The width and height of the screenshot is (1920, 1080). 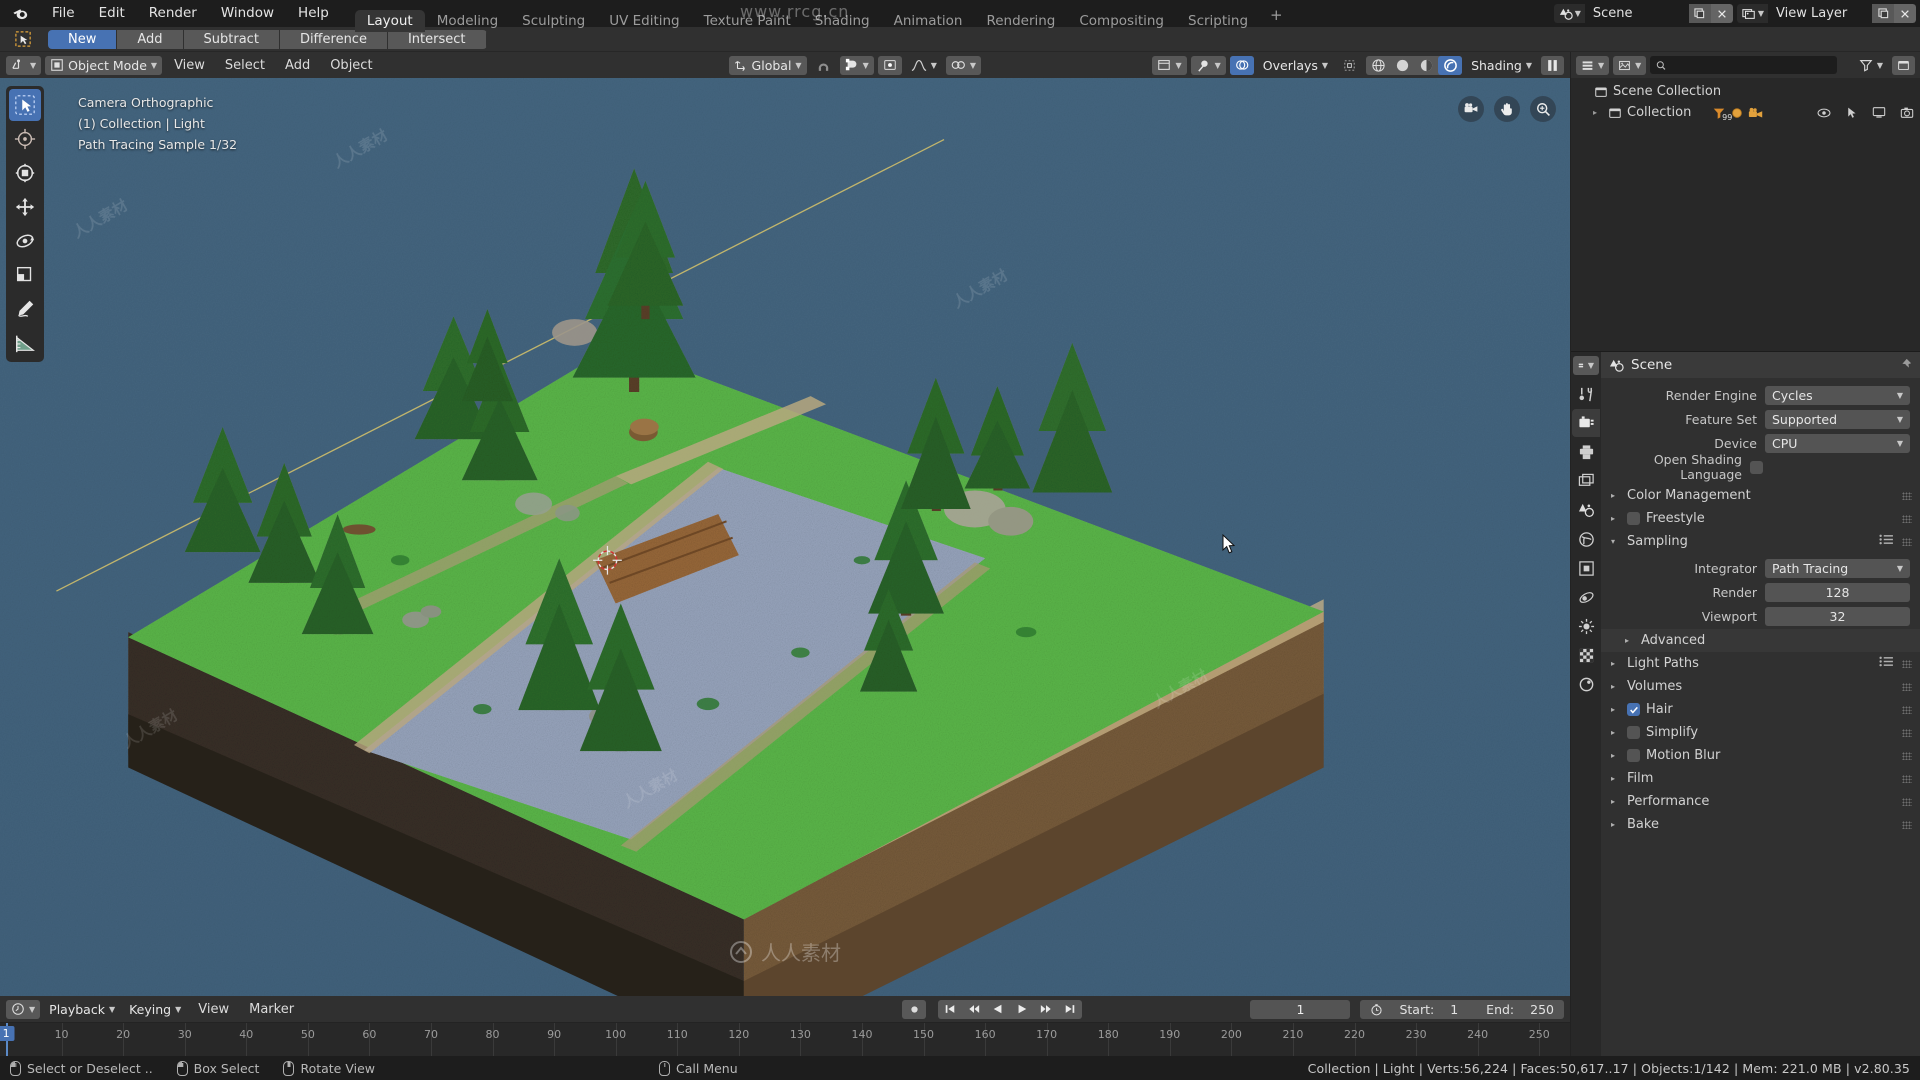 I want to click on view-layer-icon: ▼, so click(x=1752, y=13).